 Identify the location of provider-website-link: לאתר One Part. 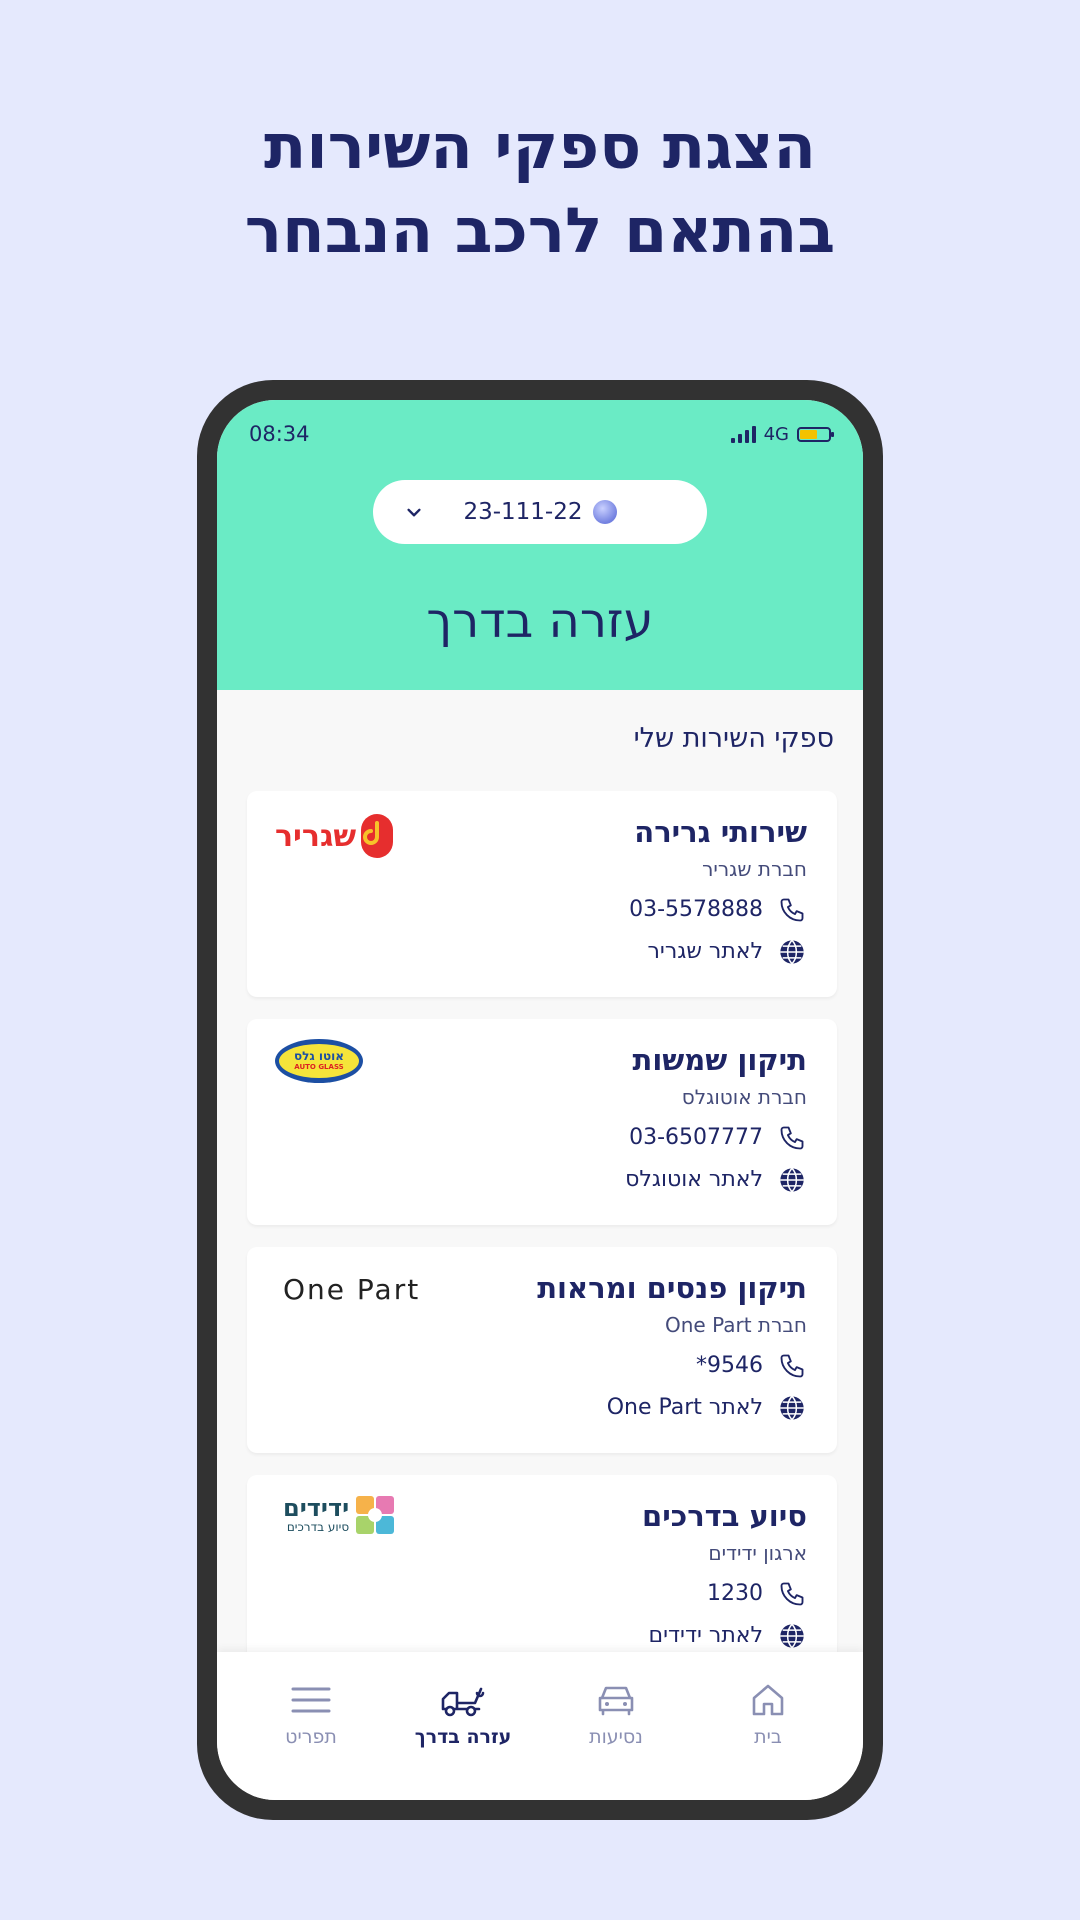
(672, 1408).